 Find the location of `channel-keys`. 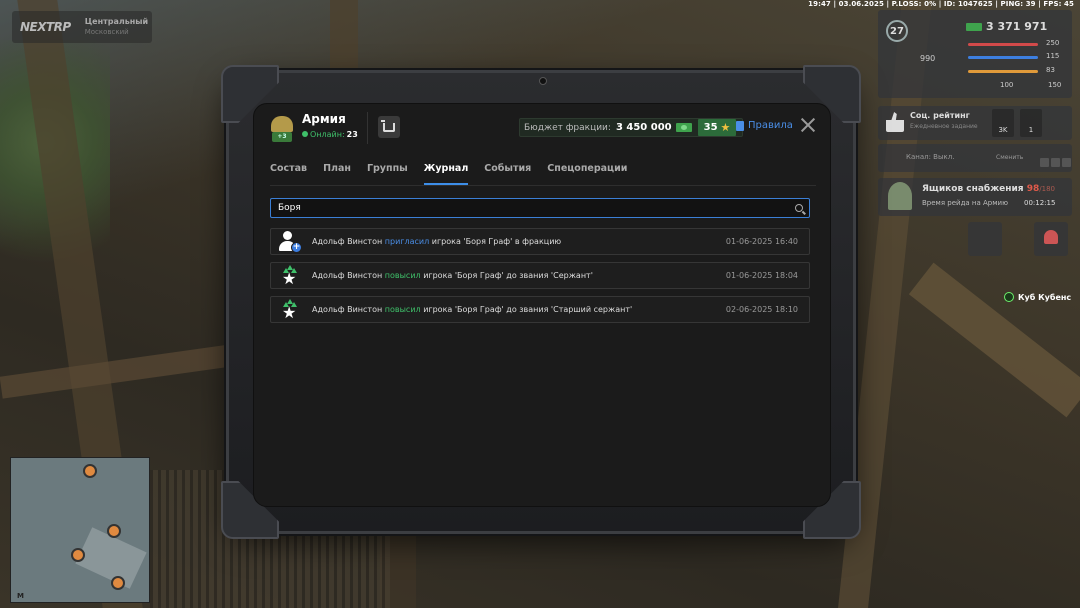

channel-keys is located at coordinates (1054, 161).